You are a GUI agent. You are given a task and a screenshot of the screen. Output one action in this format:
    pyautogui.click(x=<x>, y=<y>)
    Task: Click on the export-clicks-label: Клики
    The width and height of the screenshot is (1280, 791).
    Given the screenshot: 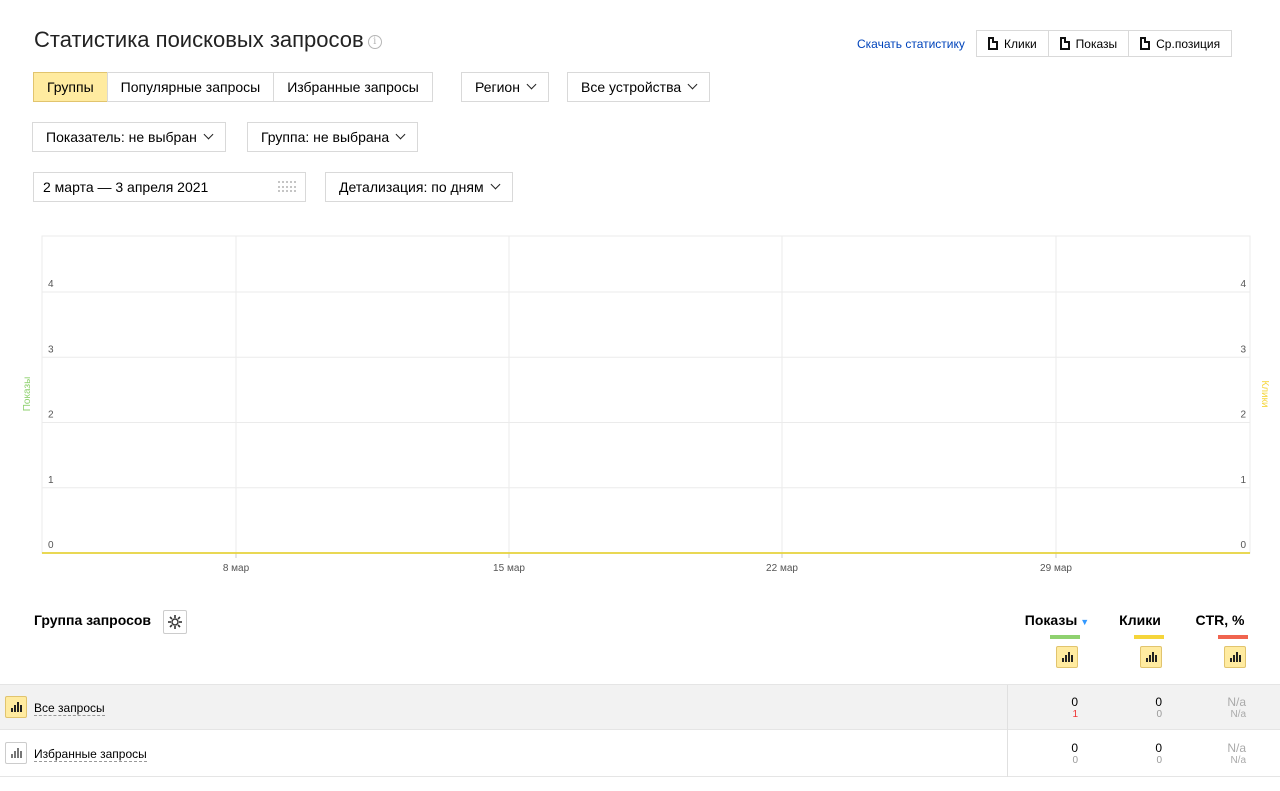 What is the action you would take?
    pyautogui.click(x=1020, y=43)
    